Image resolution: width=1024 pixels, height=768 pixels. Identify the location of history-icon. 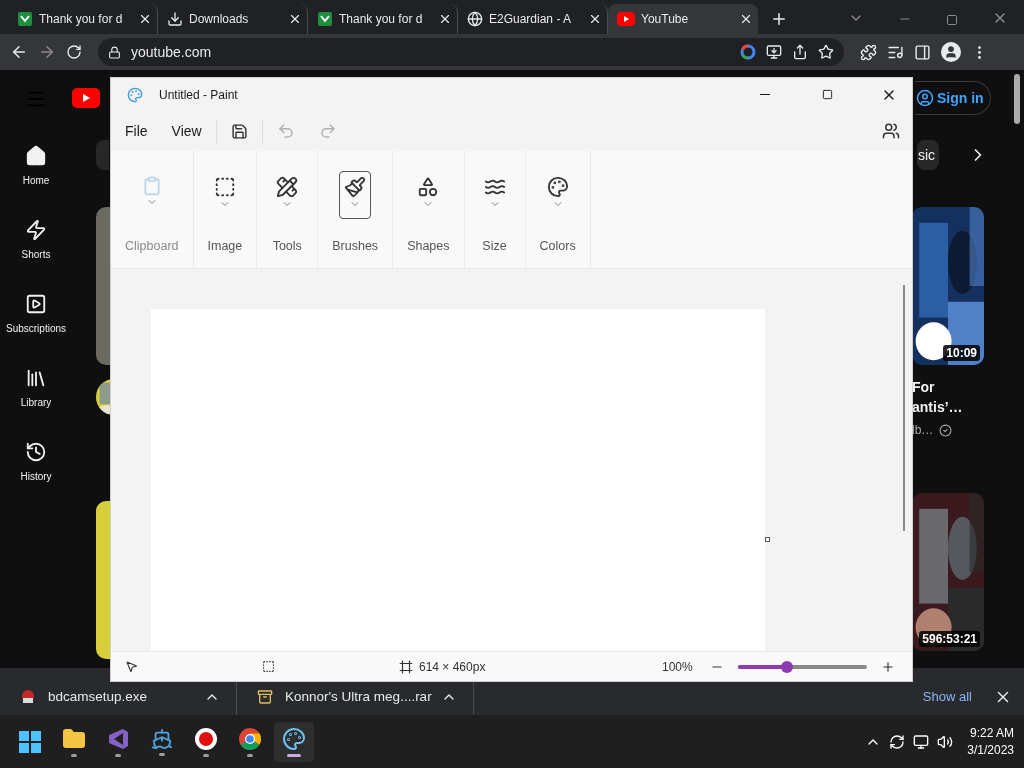
(36, 452).